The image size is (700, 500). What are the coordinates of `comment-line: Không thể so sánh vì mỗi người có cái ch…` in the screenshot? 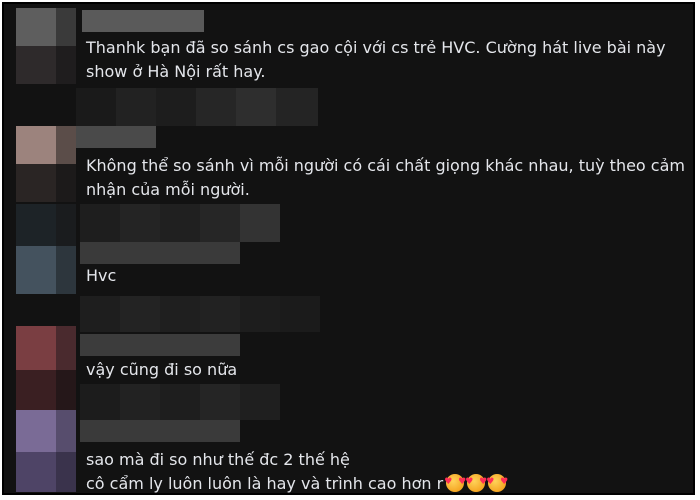 It's located at (385, 165).